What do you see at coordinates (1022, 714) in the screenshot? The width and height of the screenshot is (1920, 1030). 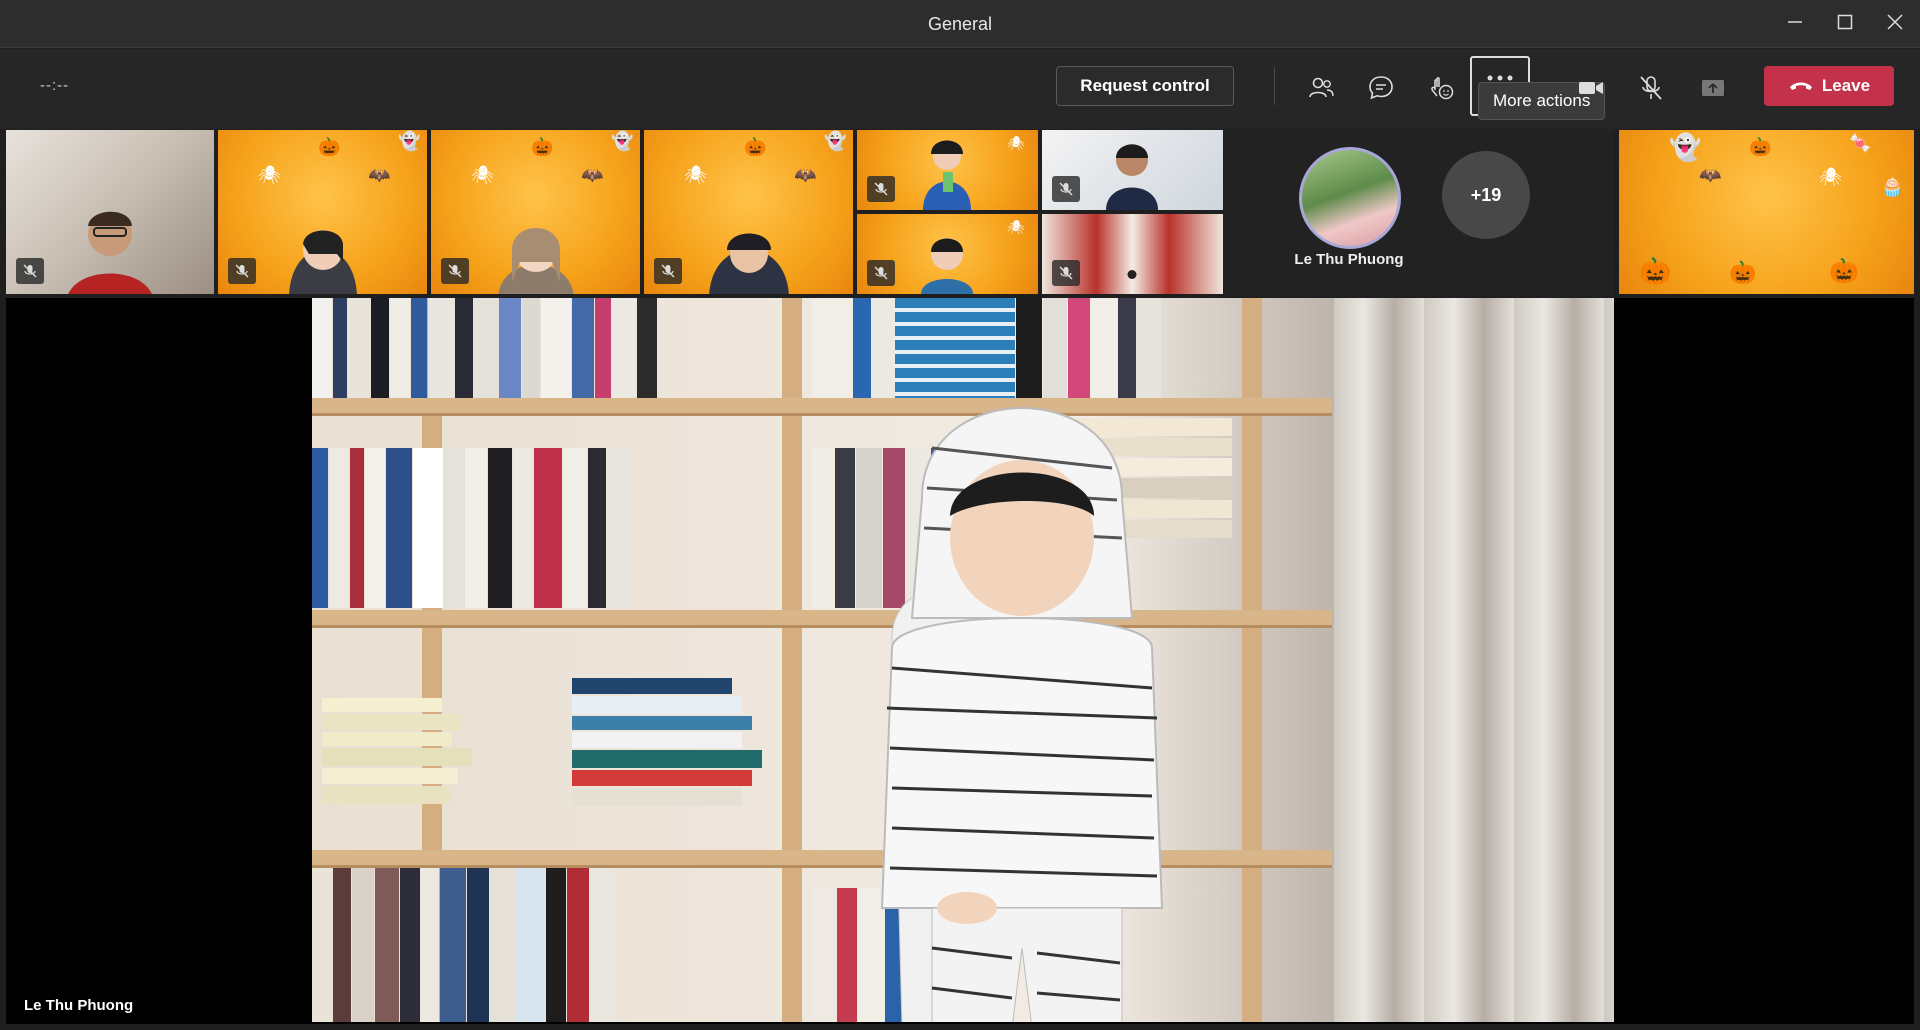 I see `speaker-video-icon` at bounding box center [1022, 714].